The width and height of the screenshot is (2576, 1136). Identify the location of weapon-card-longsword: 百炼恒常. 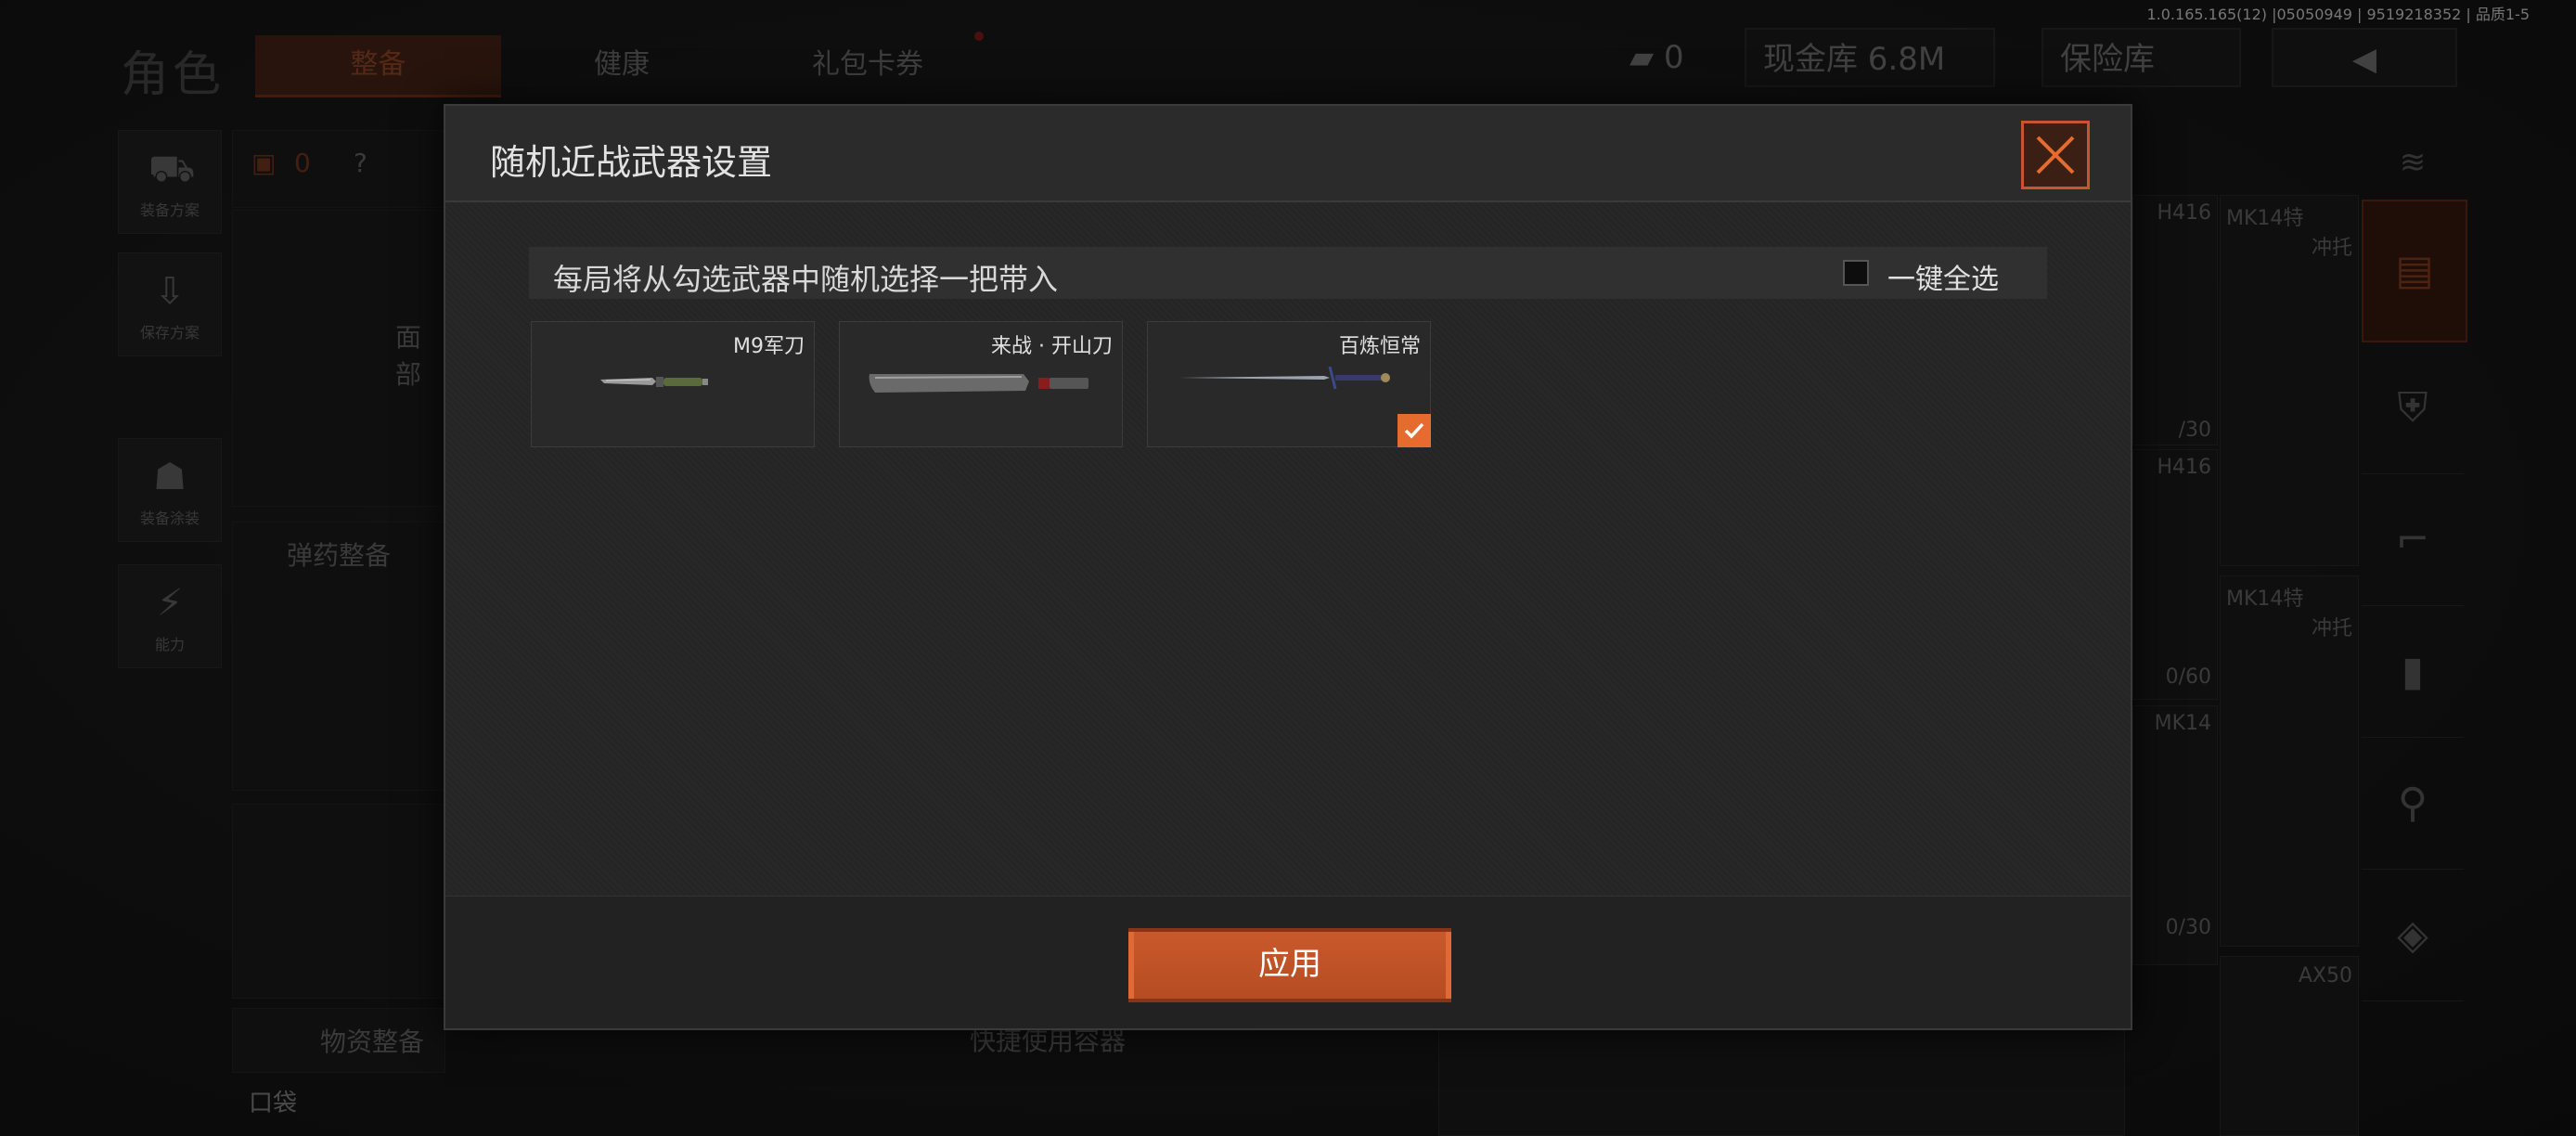
(1289, 384).